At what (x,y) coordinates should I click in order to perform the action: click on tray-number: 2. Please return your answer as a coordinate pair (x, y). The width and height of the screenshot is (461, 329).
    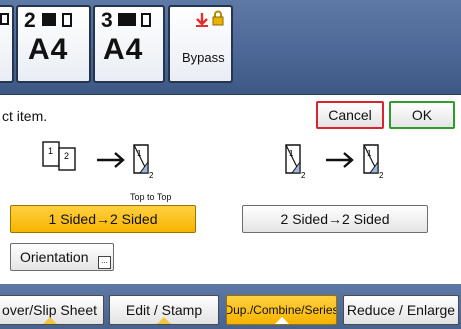
    Looking at the image, I should click on (30, 20).